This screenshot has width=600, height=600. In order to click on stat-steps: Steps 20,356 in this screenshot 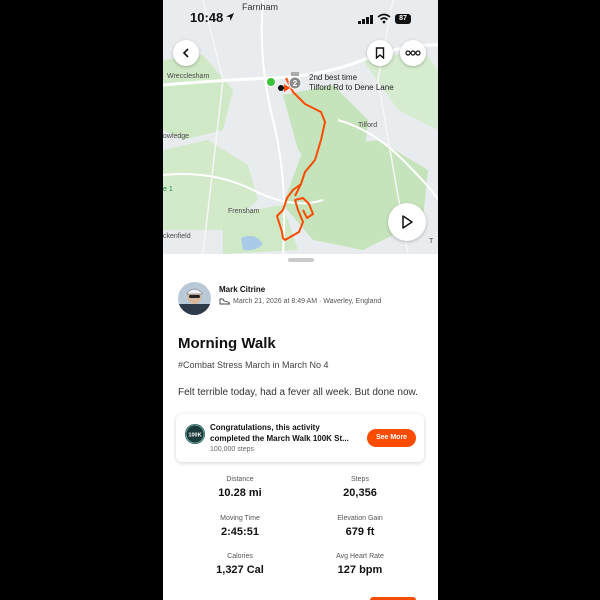, I will do `click(360, 487)`.